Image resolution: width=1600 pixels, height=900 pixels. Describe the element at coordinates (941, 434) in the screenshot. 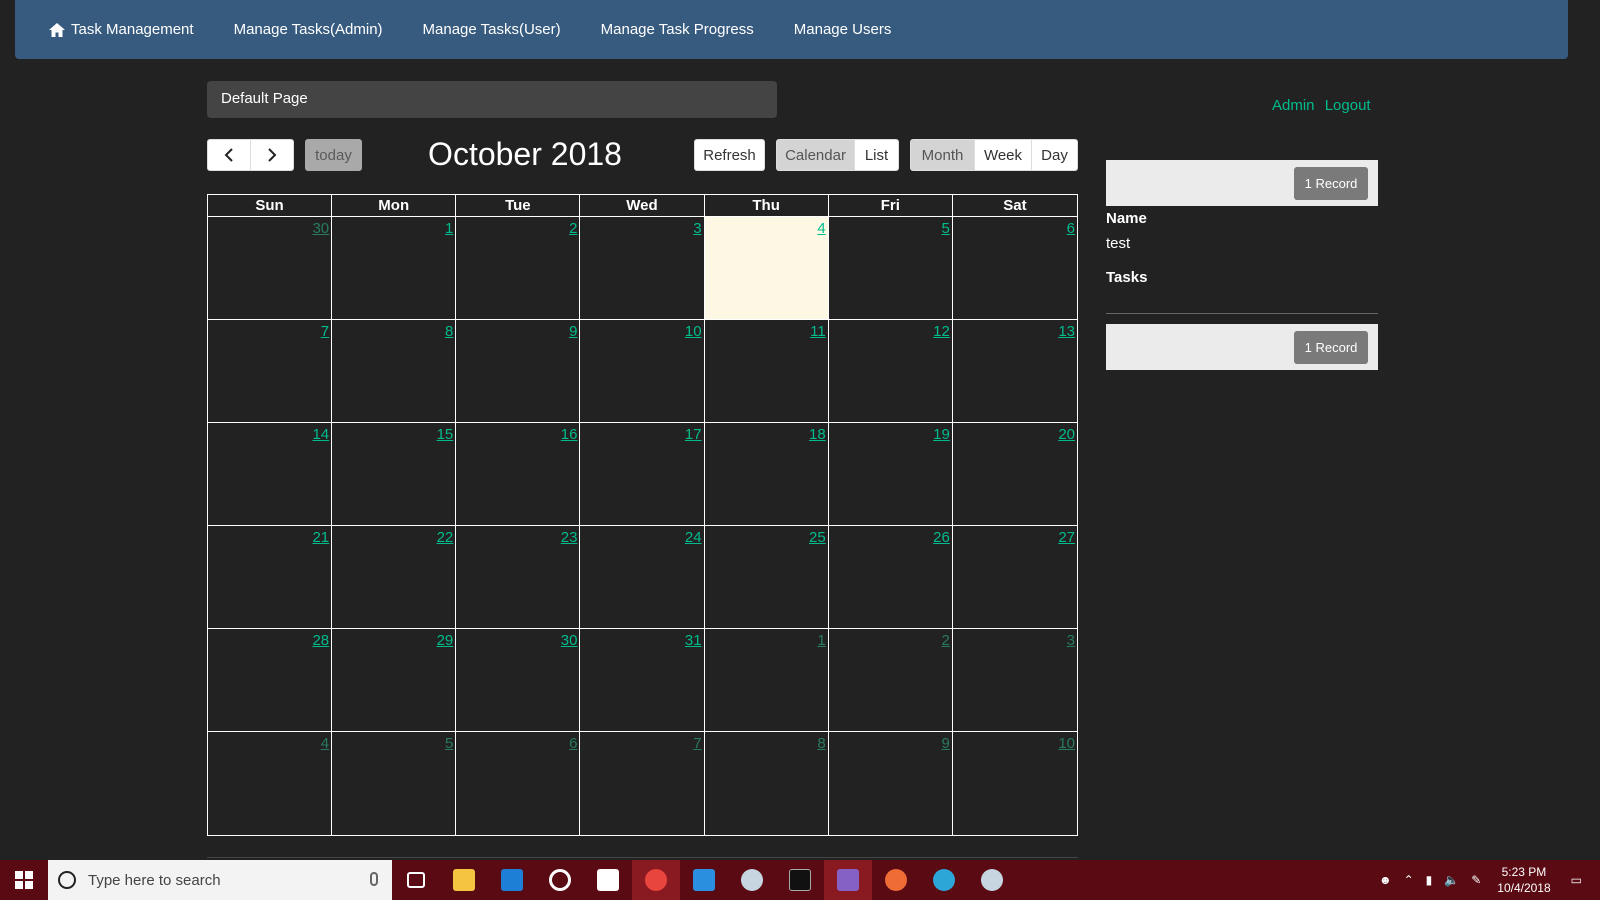

I see `day-number-link: 19` at that location.